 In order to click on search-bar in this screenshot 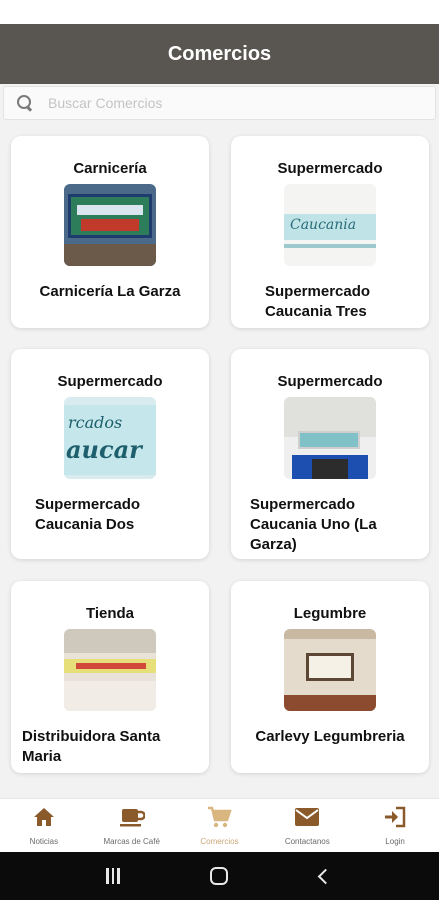, I will do `click(219, 103)`.